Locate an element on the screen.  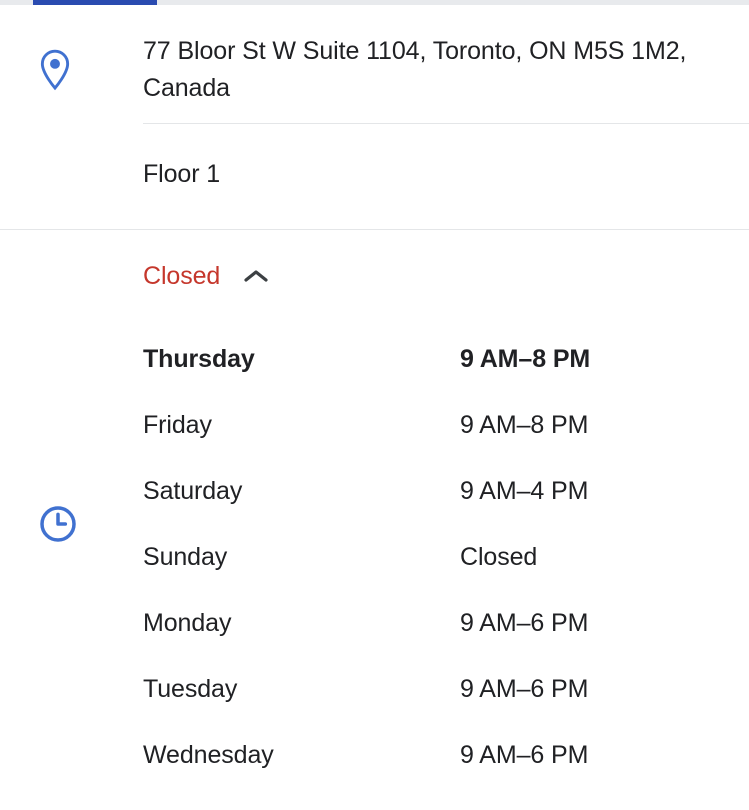
hours-header: Closed is located at coordinates (446, 276).